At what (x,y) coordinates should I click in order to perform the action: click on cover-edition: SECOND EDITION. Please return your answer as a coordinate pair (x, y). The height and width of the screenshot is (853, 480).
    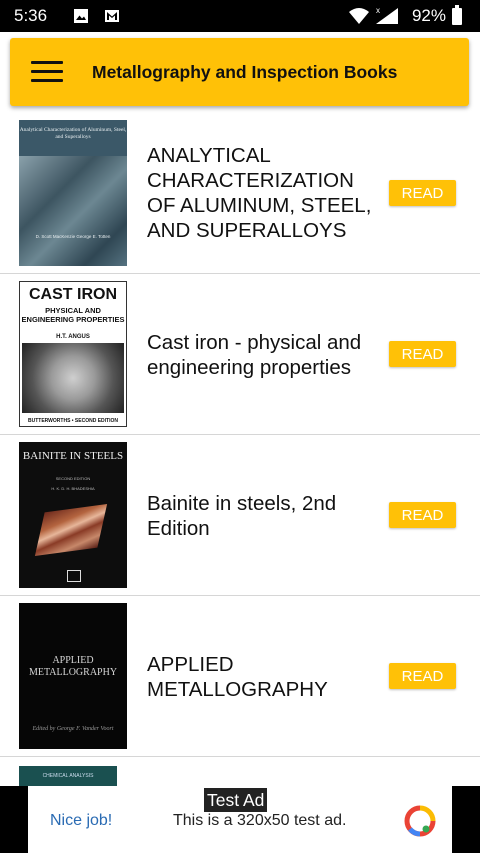
    Looking at the image, I should click on (73, 478).